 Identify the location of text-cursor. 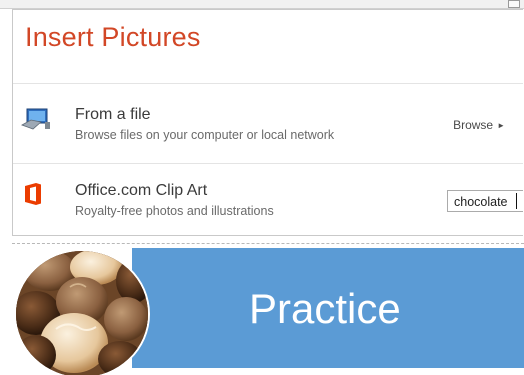
(516, 201).